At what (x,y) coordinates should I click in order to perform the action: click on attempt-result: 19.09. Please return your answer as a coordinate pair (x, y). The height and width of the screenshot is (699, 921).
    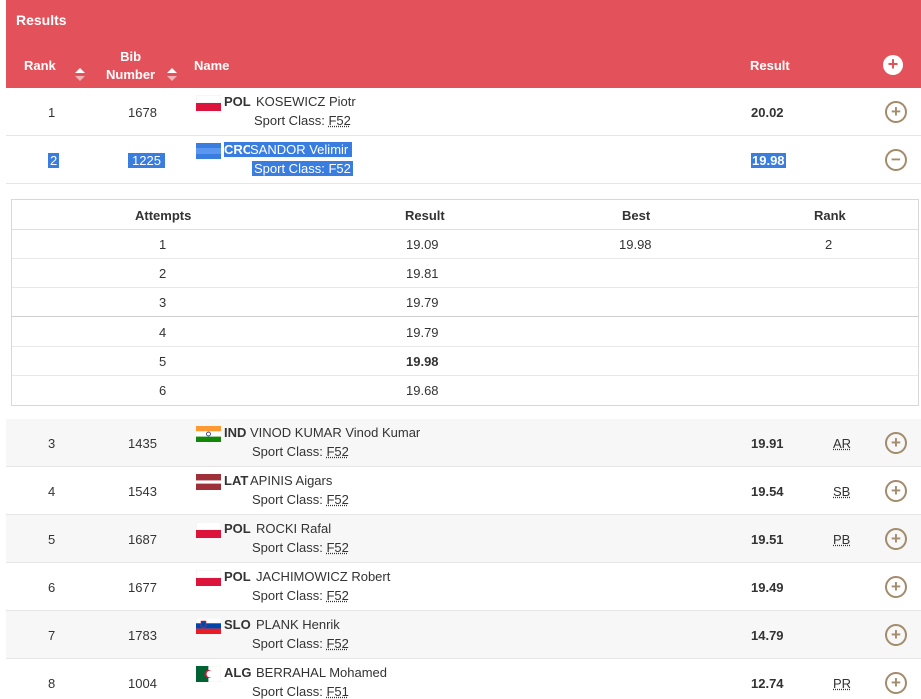
    Looking at the image, I should click on (422, 244).